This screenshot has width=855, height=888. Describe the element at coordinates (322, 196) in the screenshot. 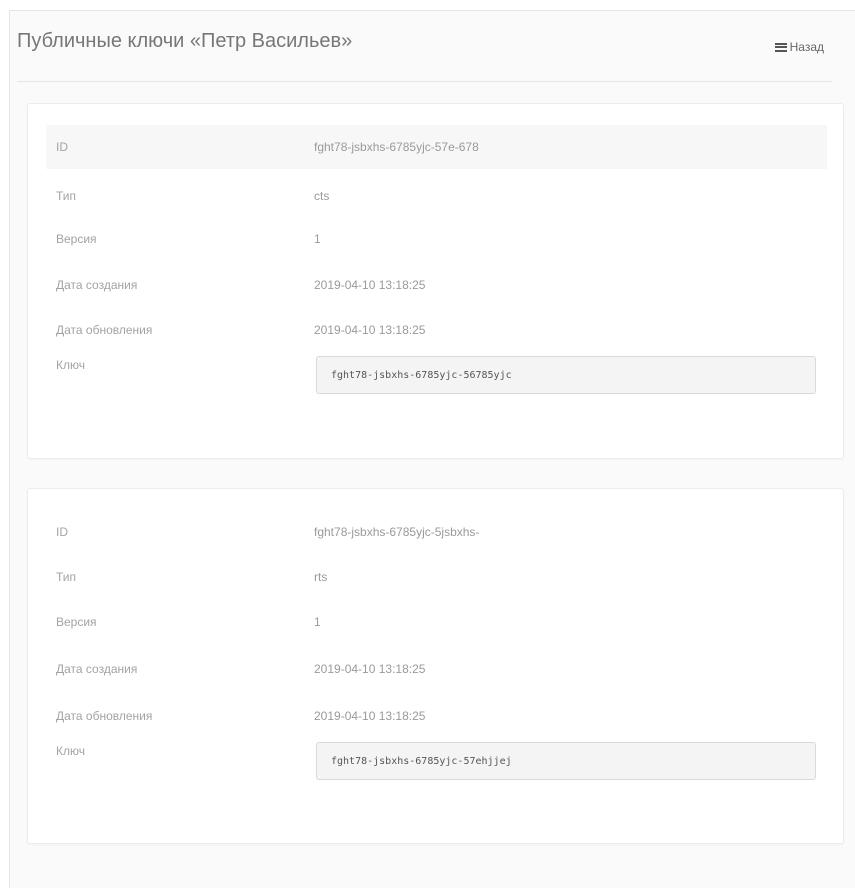

I see `type-value: cts` at that location.